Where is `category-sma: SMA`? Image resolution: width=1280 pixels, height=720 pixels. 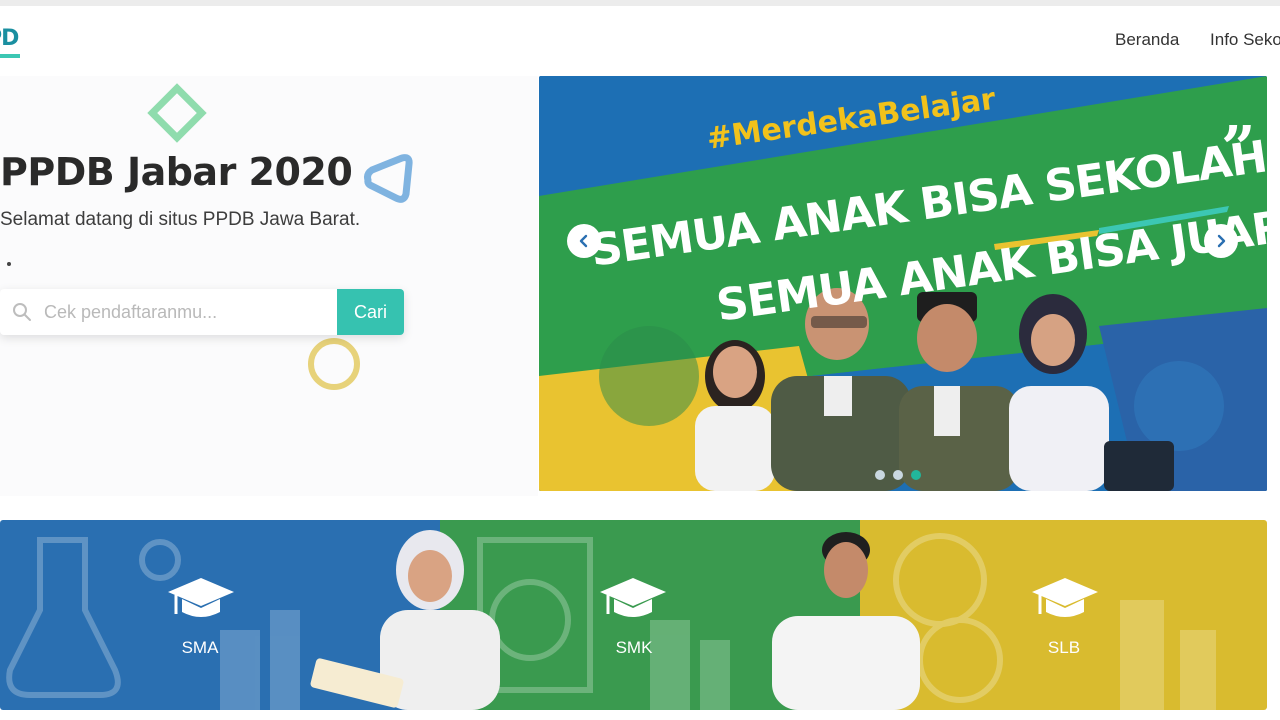 category-sma: SMA is located at coordinates (200, 615).